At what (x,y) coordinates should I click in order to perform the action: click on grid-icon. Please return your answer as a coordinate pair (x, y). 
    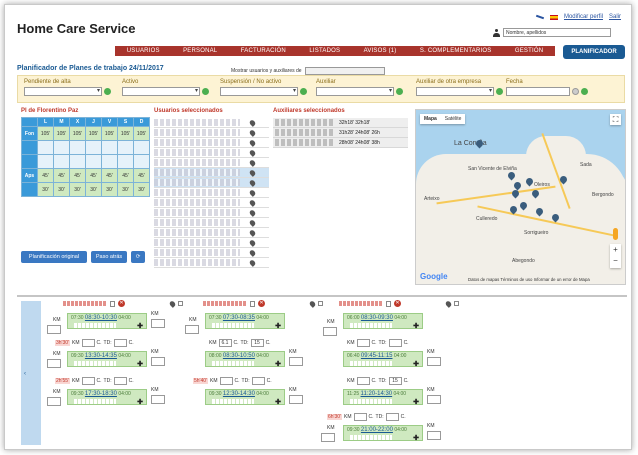
    Looking at the image, I should click on (180, 303).